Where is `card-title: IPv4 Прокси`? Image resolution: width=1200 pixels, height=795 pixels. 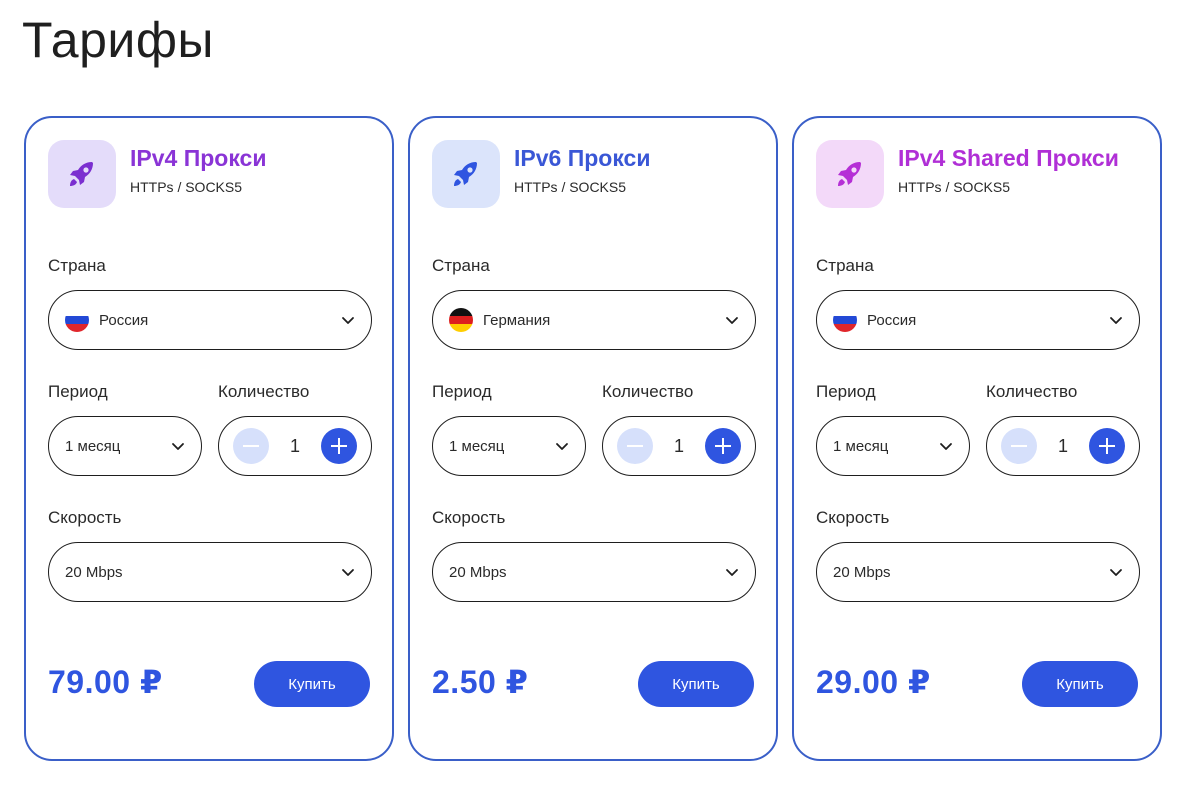 card-title: IPv4 Прокси is located at coordinates (198, 158).